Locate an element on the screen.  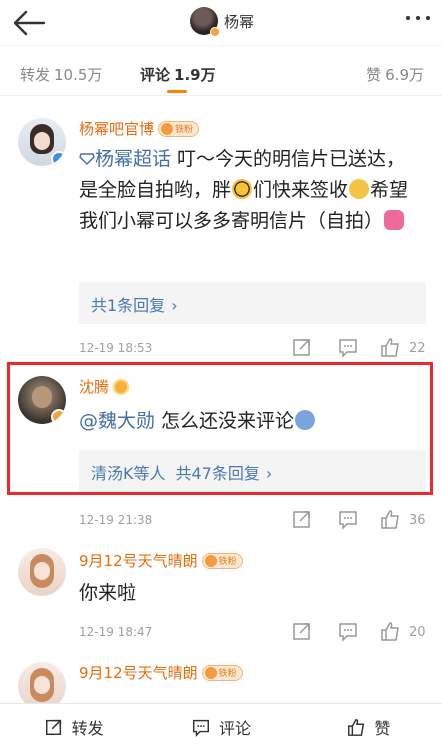
replies-link: 共1条回复 › is located at coordinates (252, 303).